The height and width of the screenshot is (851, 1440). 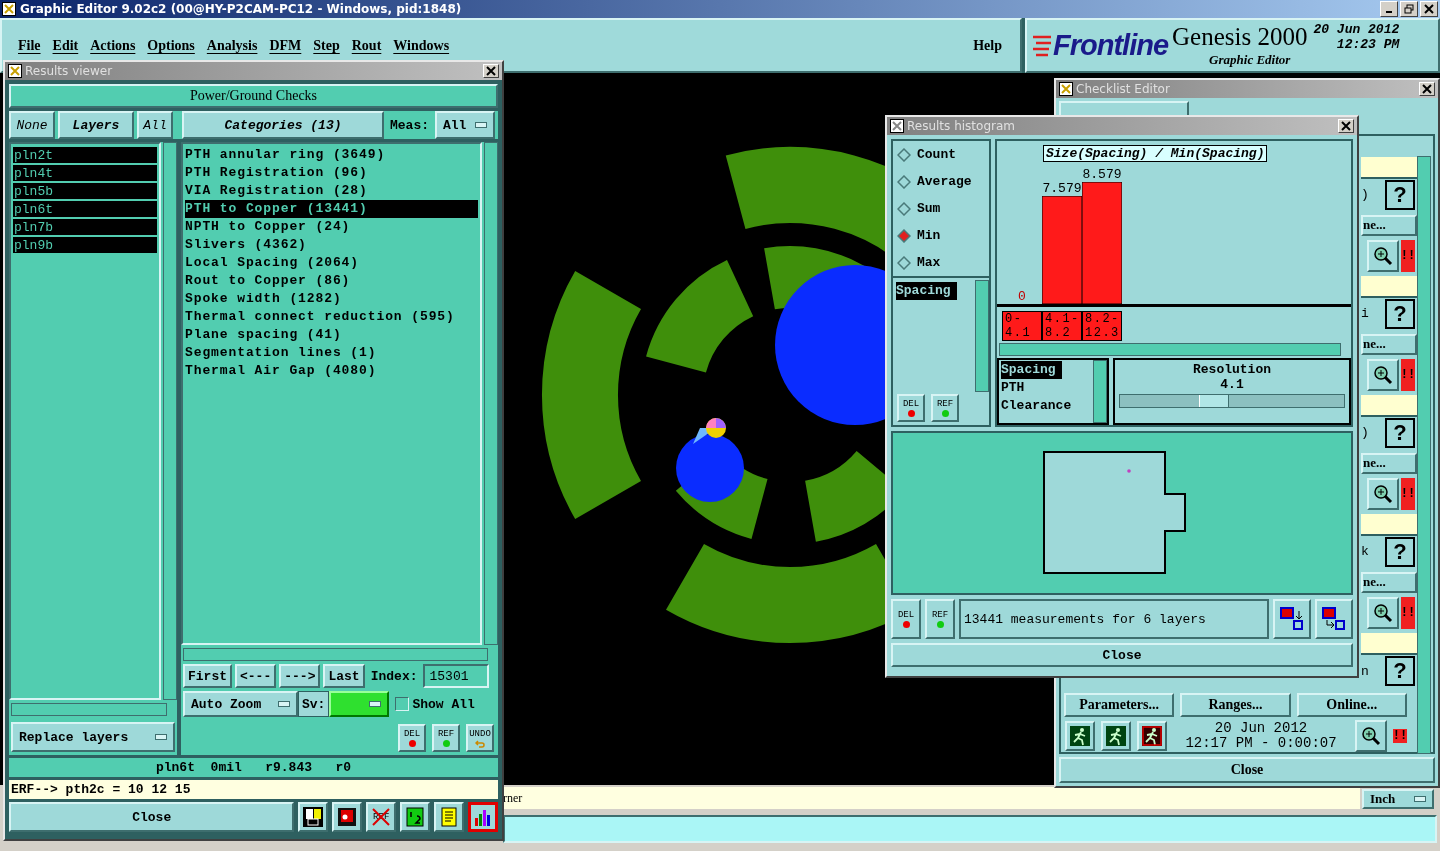 What do you see at coordinates (256, 676) in the screenshot?
I see `nav-button: <---` at bounding box center [256, 676].